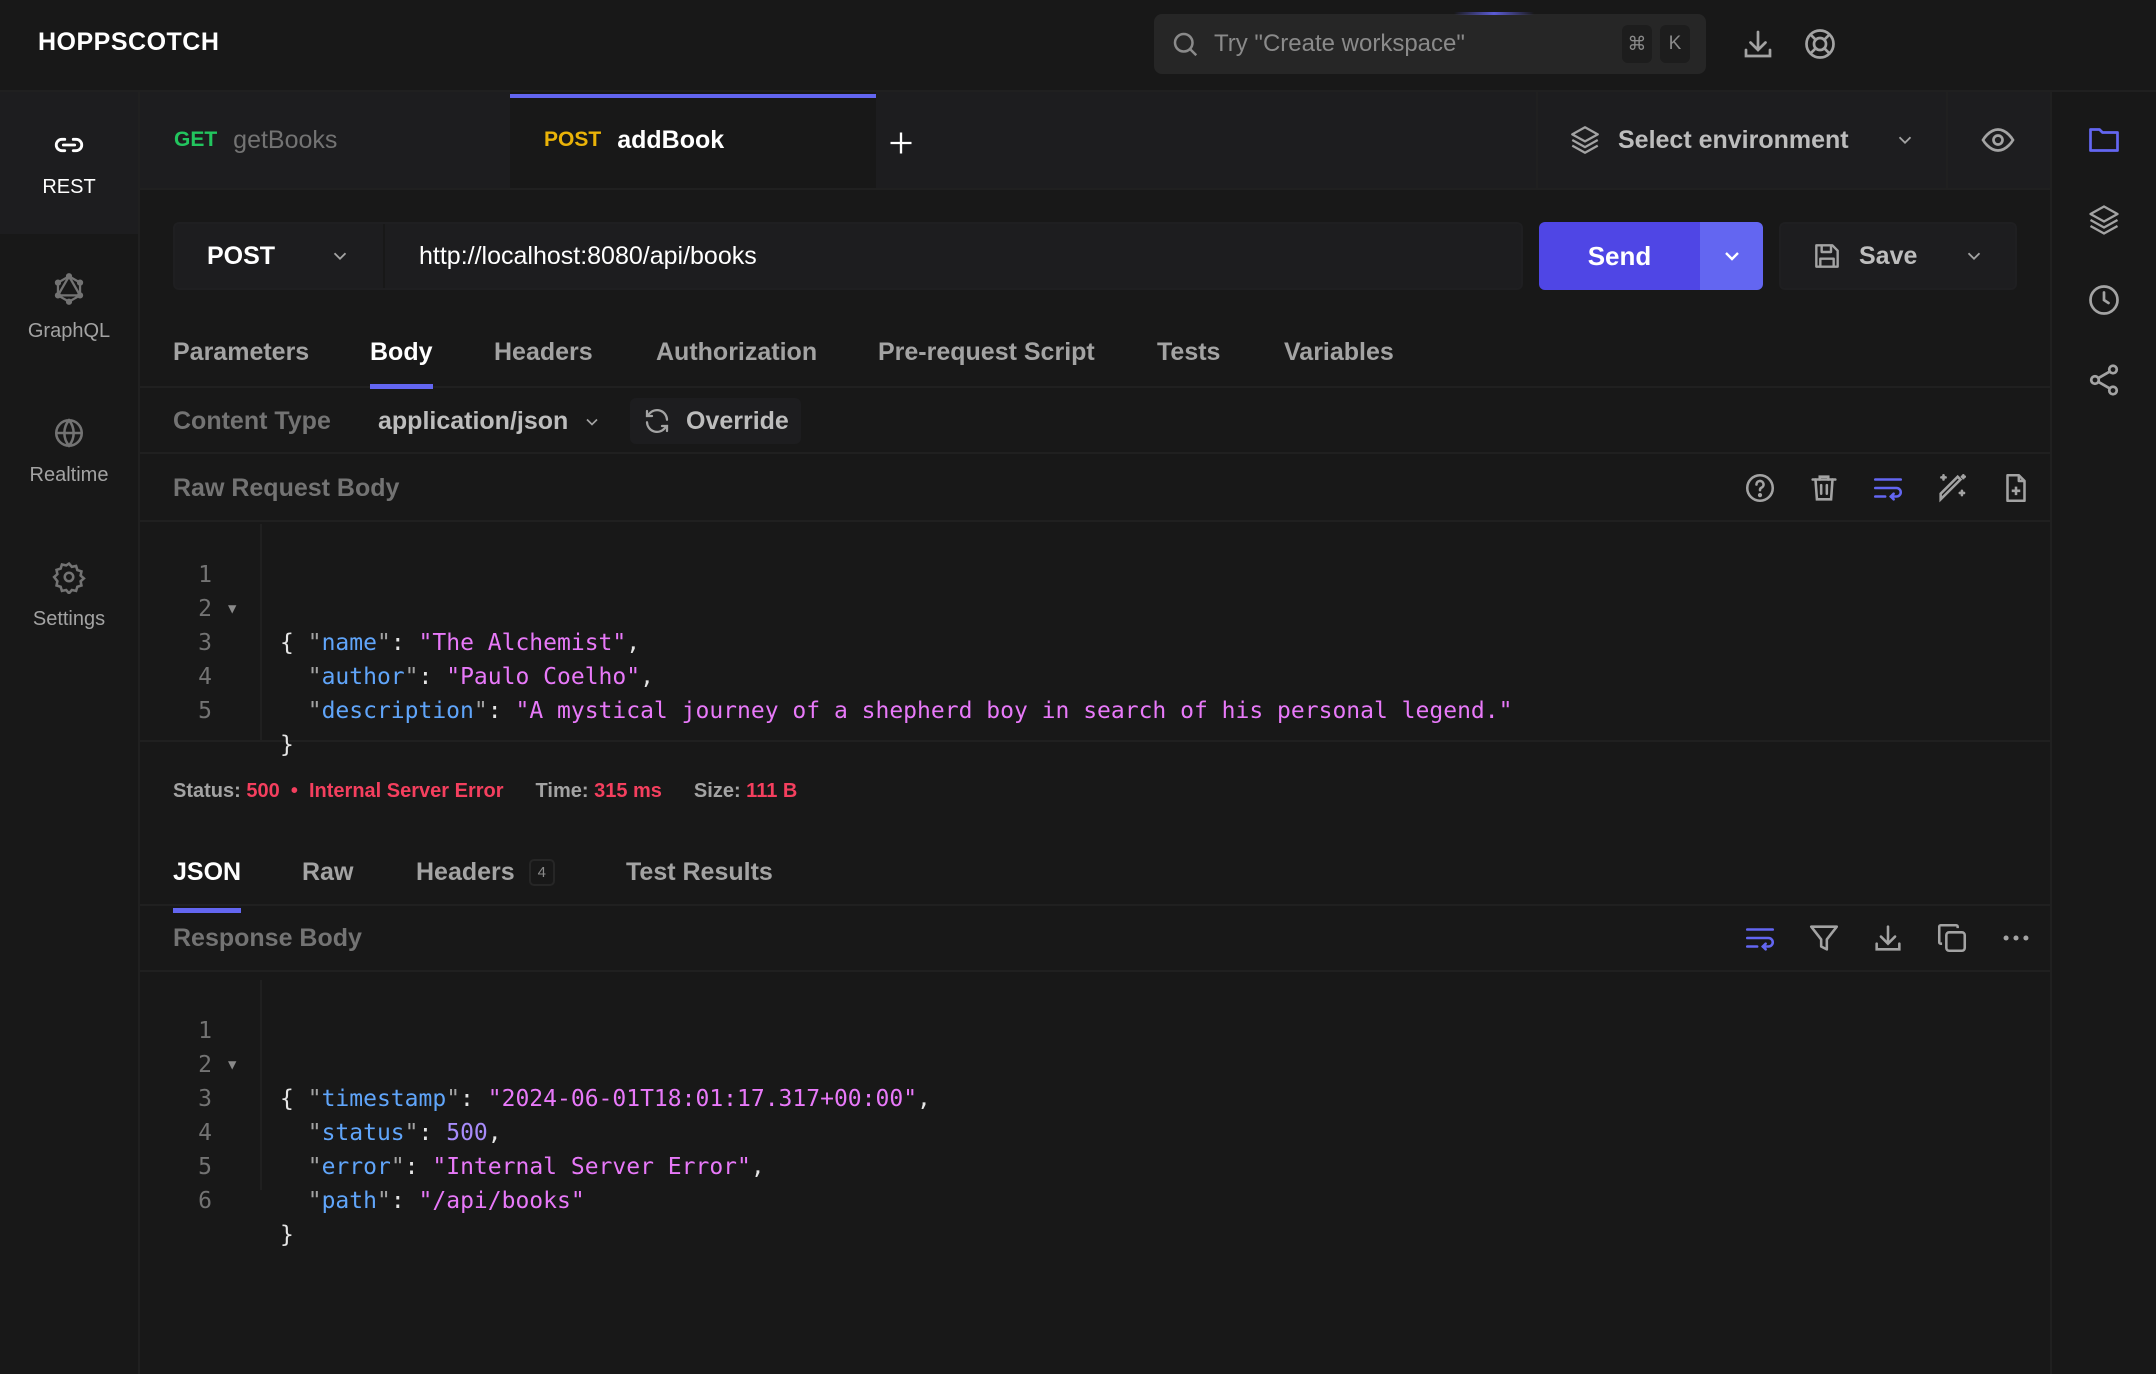 This screenshot has width=2156, height=1374. Describe the element at coordinates (207, 791) in the screenshot. I see `status-label: Status:` at that location.